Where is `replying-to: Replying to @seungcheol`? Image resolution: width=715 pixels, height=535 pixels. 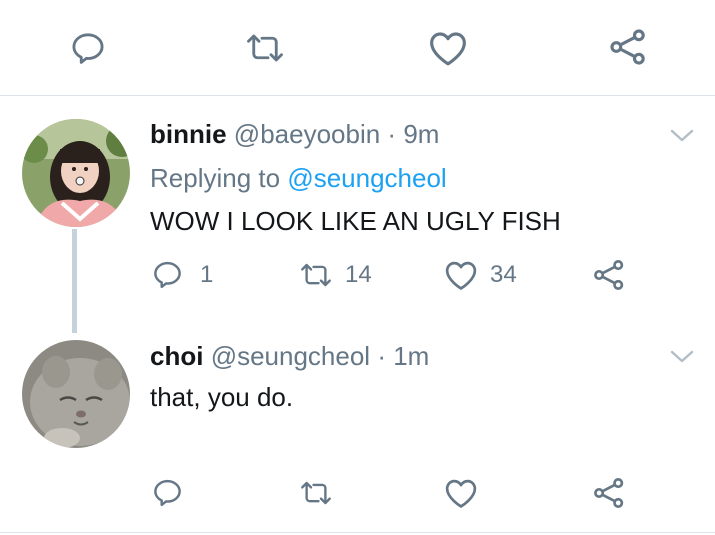
replying-to: Replying to @seungcheol is located at coordinates (298, 178).